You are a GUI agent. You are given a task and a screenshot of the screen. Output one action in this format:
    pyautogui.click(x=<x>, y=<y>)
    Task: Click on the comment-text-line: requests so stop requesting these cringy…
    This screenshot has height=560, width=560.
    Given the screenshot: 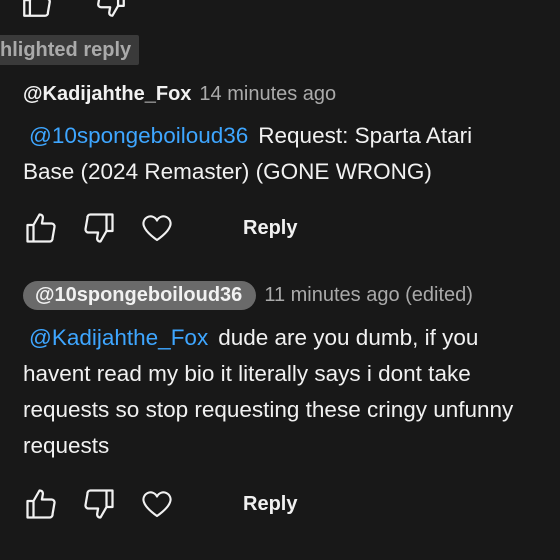 What is the action you would take?
    pyautogui.click(x=268, y=409)
    